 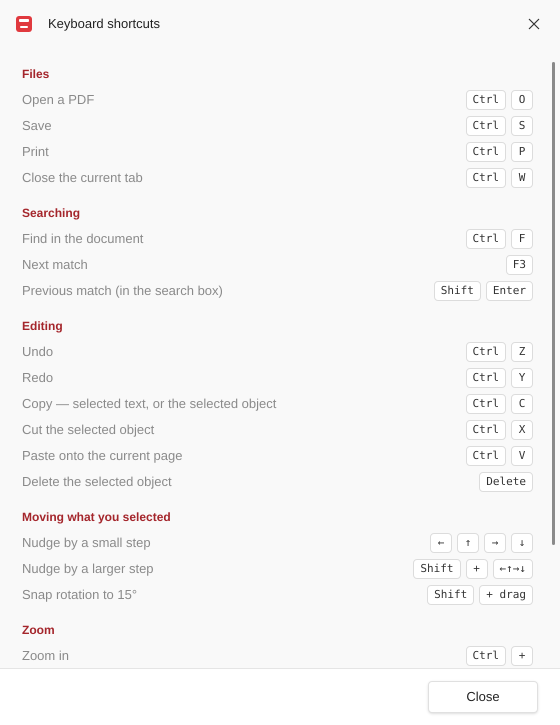 What do you see at coordinates (495, 543) in the screenshot?
I see `key-cap: →` at bounding box center [495, 543].